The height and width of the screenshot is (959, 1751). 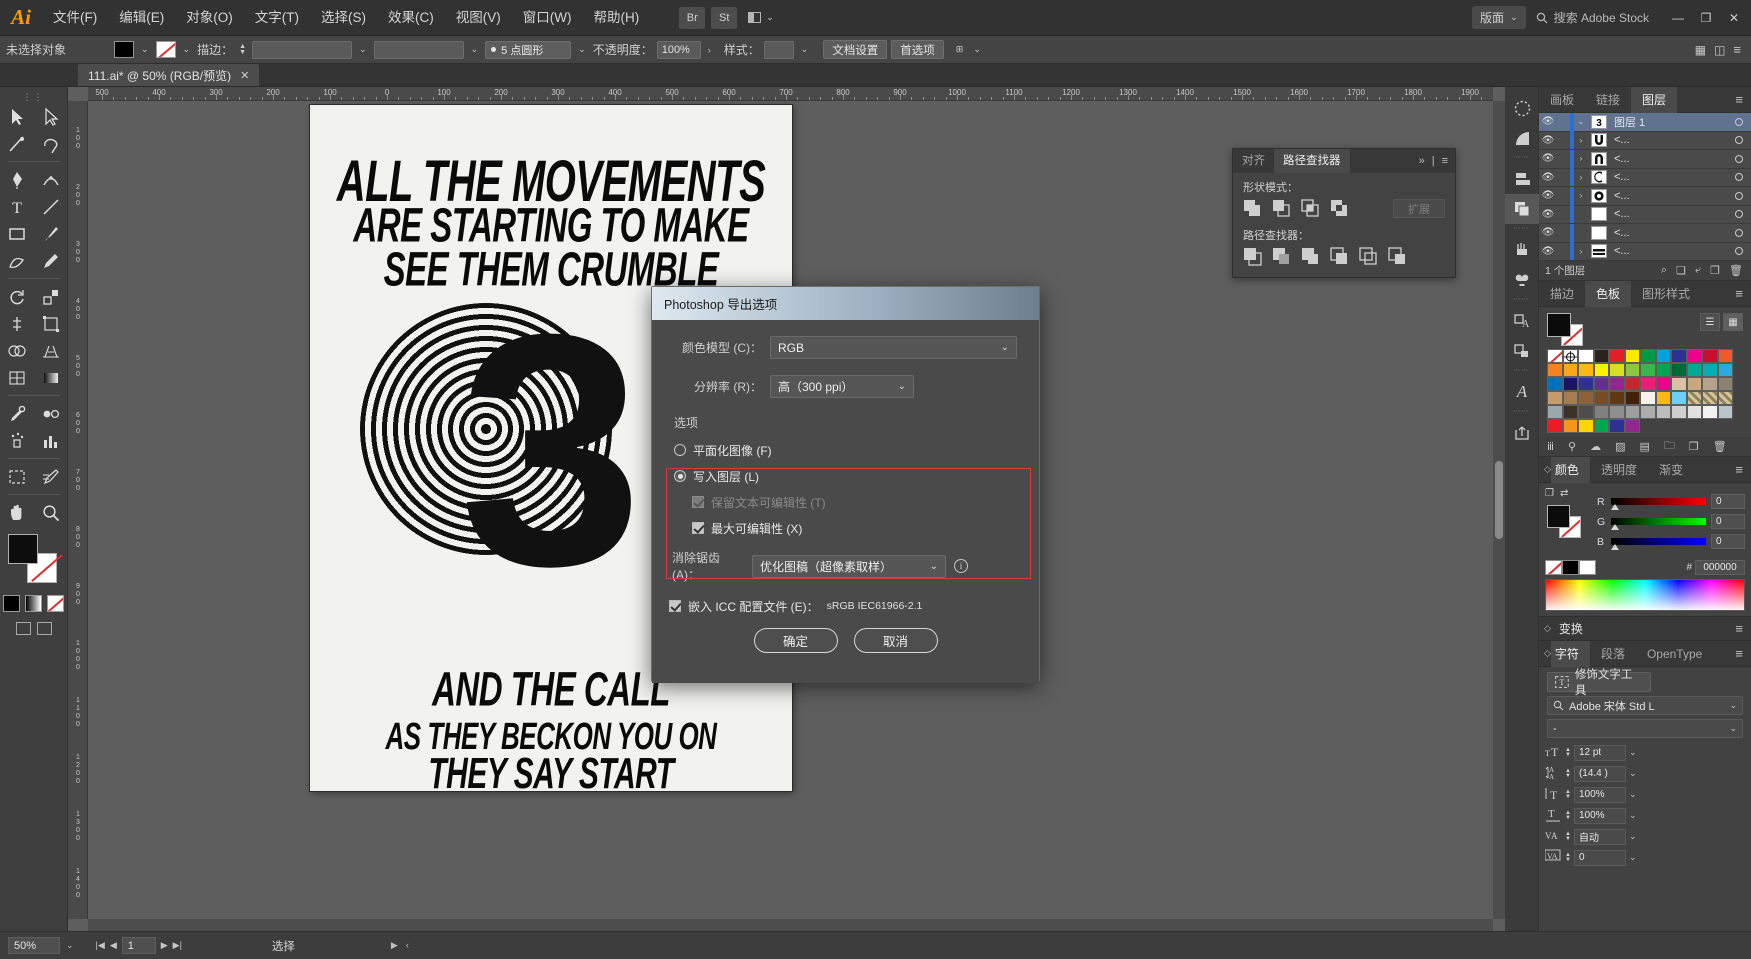 What do you see at coordinates (722, 348) in the screenshot?
I see `color-model-label: 颜色模型 (C)：` at bounding box center [722, 348].